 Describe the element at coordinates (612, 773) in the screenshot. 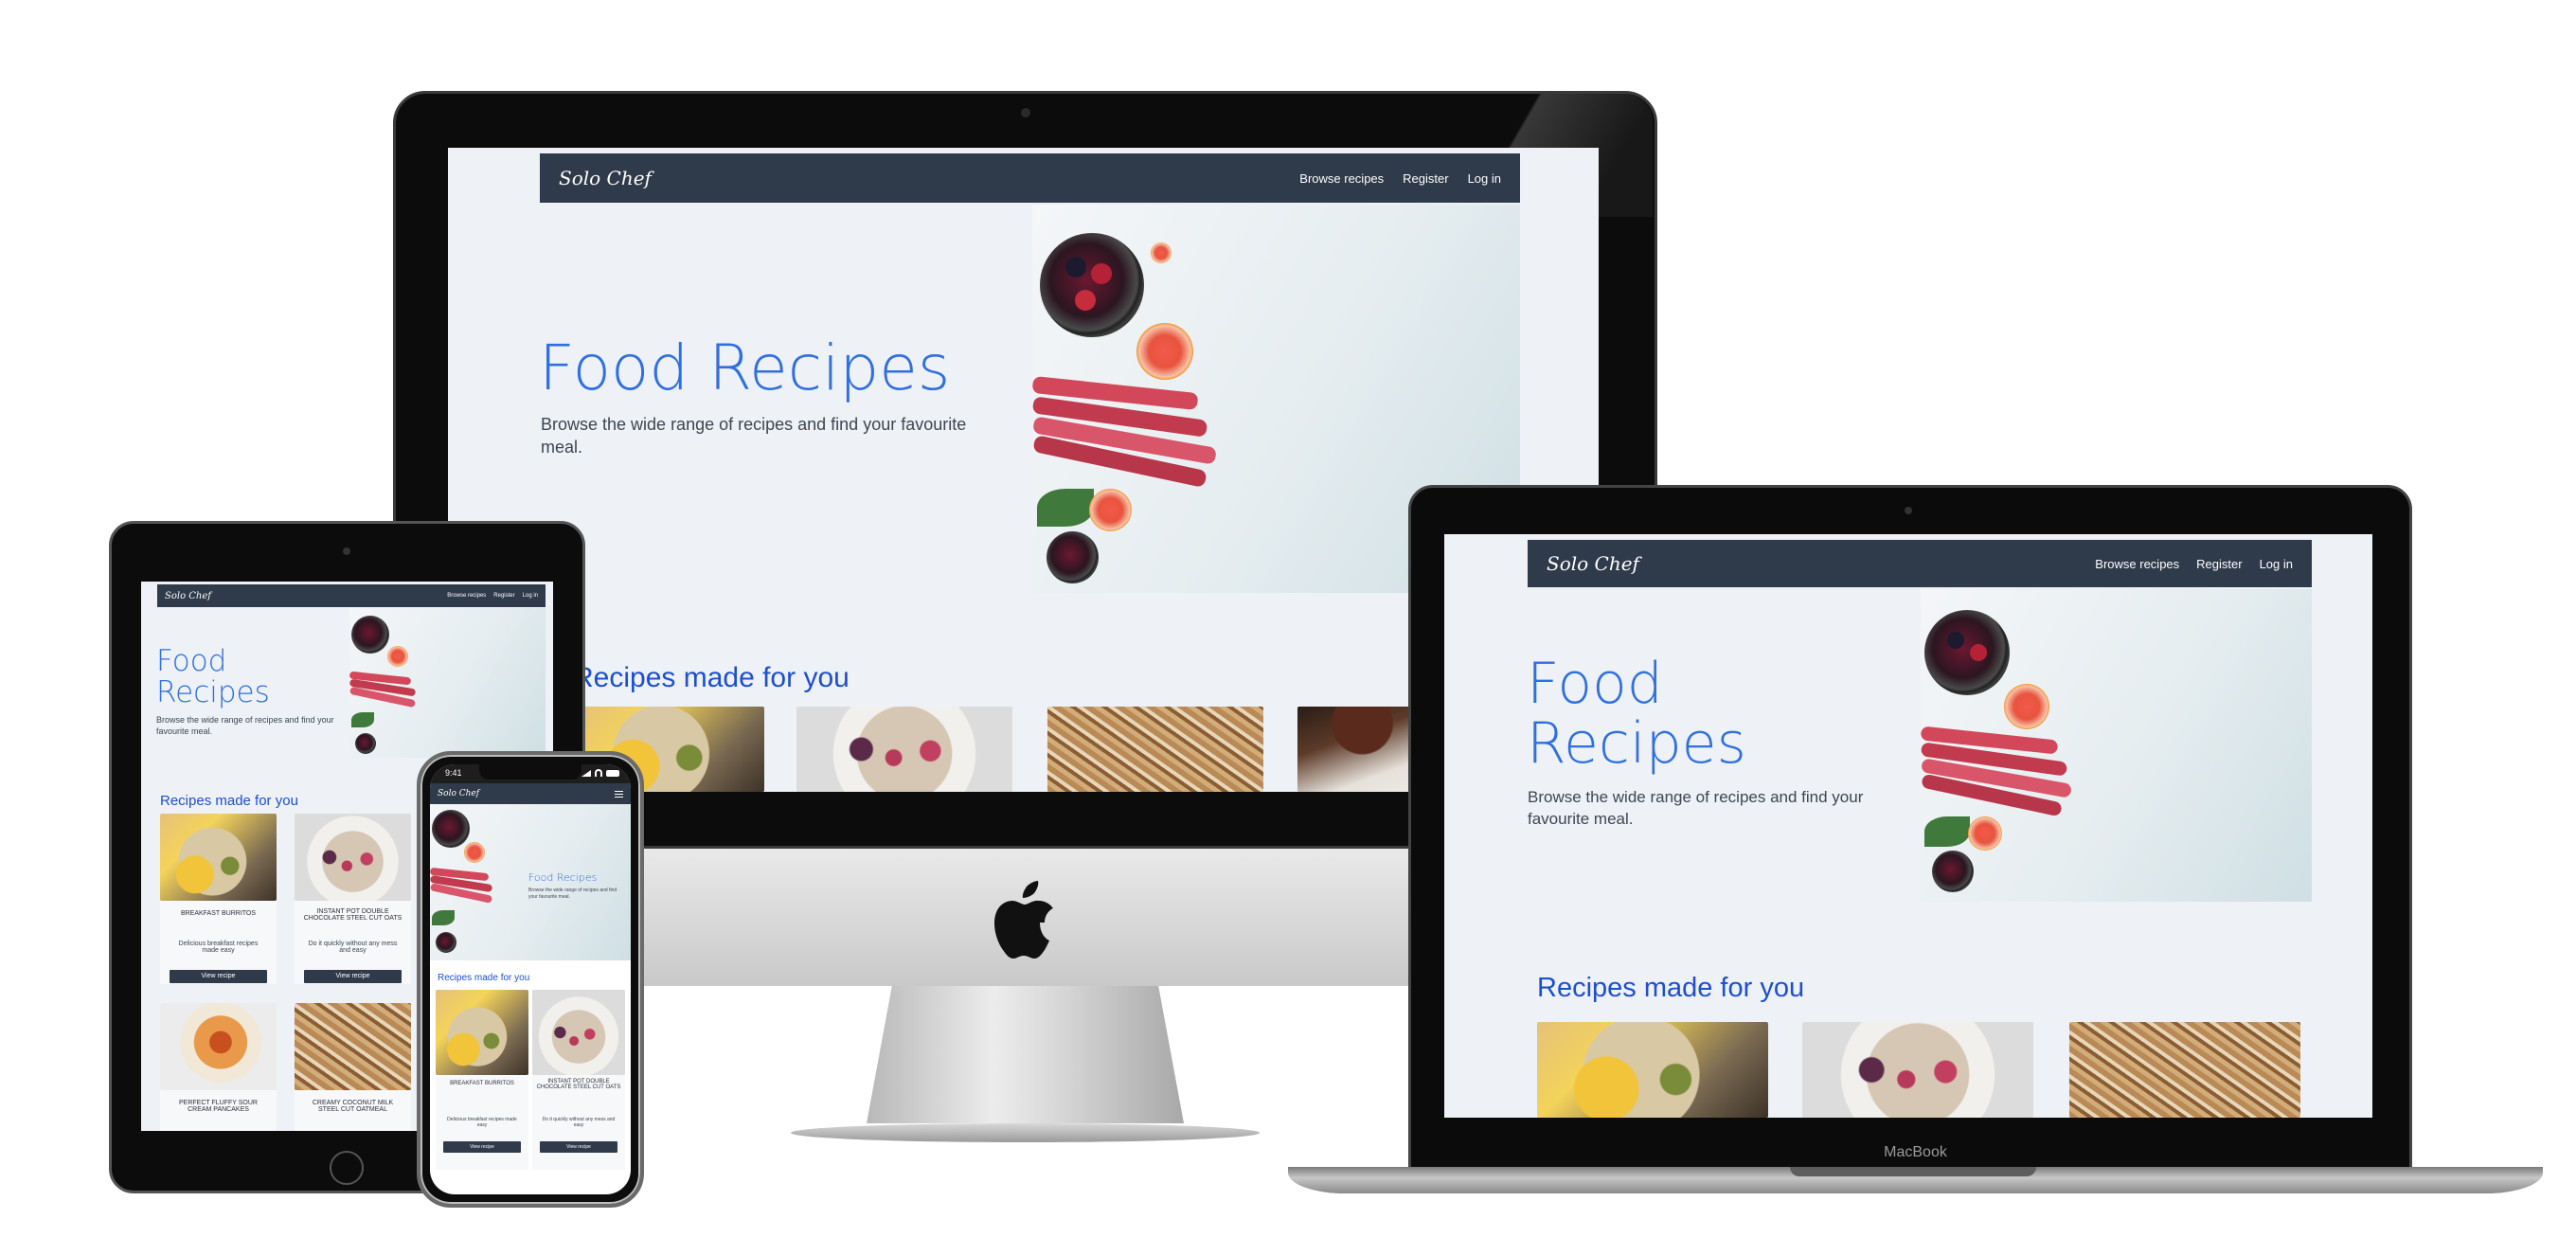

I see `battery-icon` at that location.